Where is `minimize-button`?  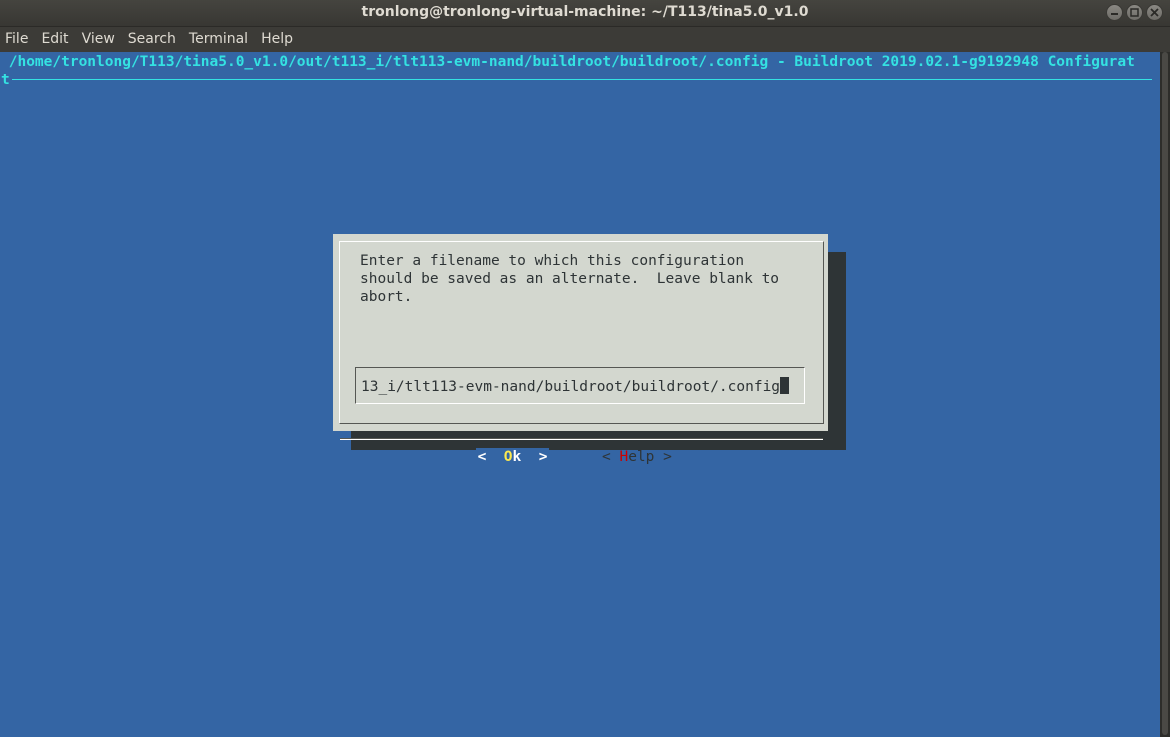
minimize-button is located at coordinates (1114, 12).